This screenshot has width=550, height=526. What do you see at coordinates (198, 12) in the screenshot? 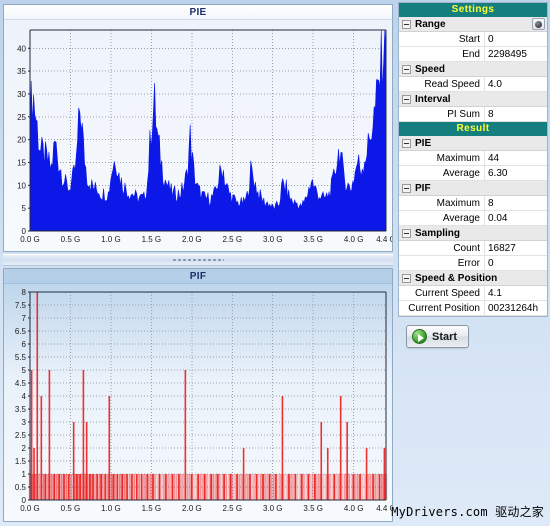
I see `pie-chart-title: PIE` at bounding box center [198, 12].